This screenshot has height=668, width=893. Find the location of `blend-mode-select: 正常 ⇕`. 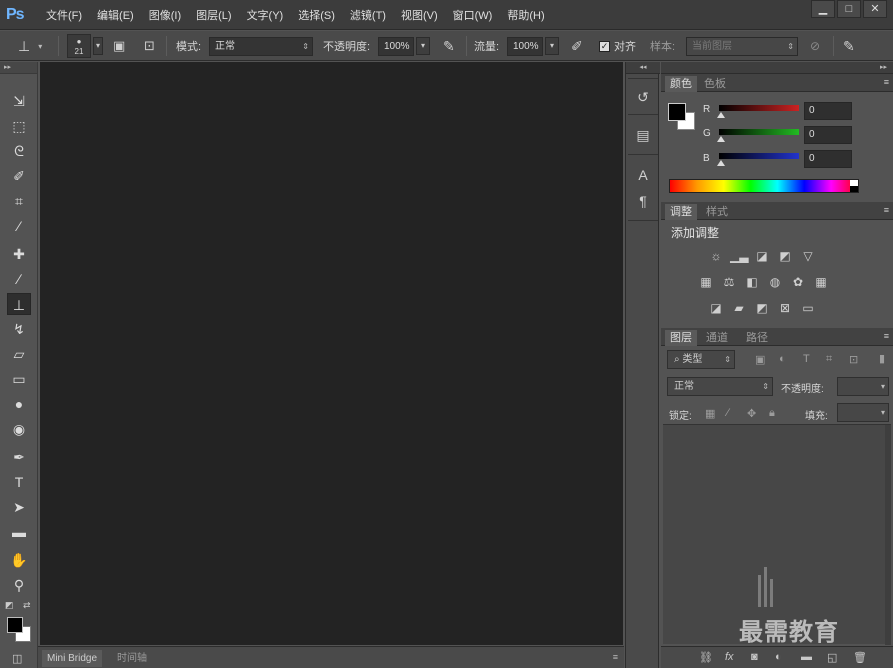

blend-mode-select: 正常 ⇕ is located at coordinates (720, 386).